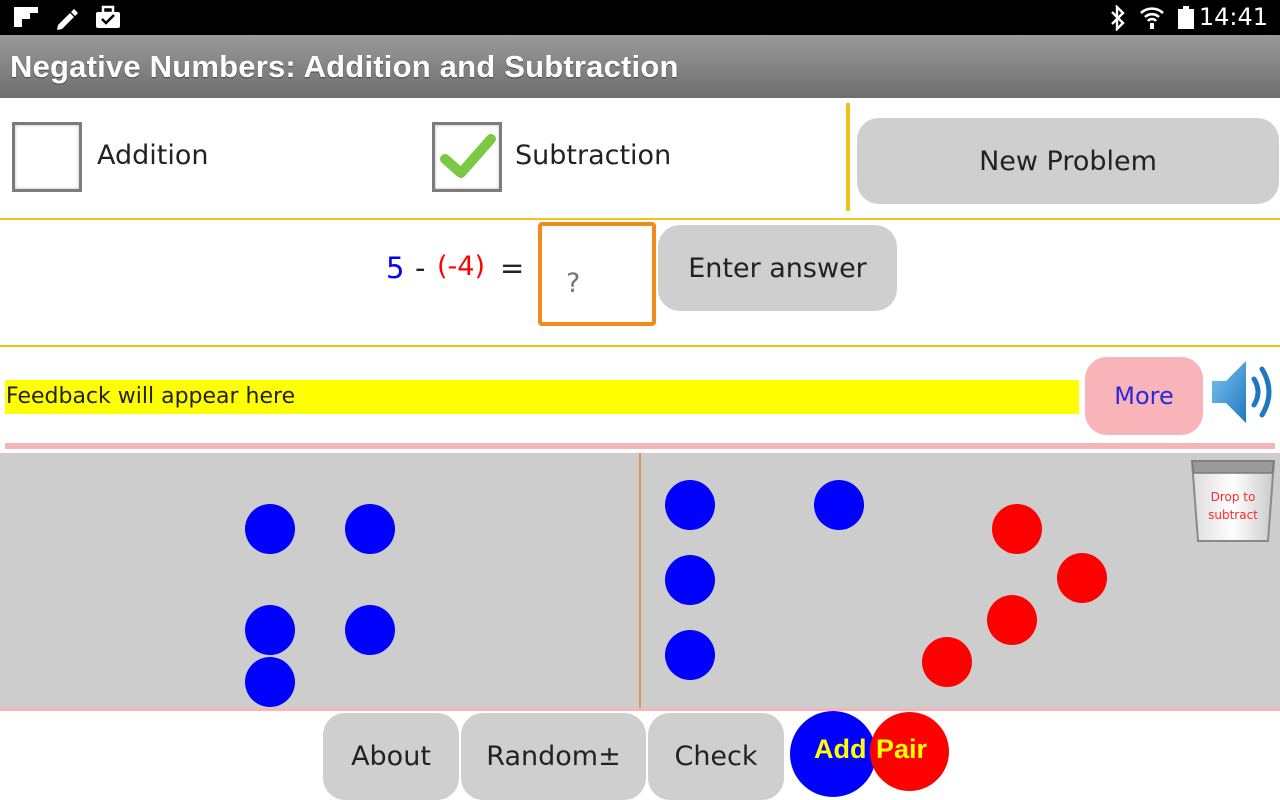 Image resolution: width=1280 pixels, height=800 pixels. I want to click on equation-first-operand: 5, so click(395, 268).